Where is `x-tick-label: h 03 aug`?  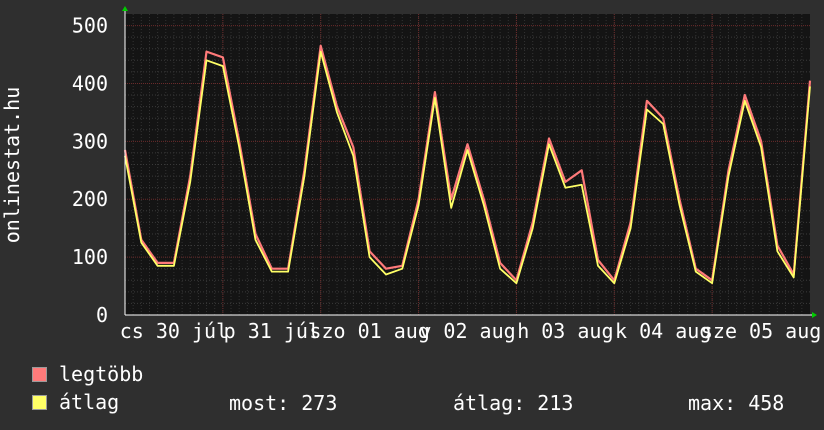
x-tick-label: h 03 aug is located at coordinates (565, 331).